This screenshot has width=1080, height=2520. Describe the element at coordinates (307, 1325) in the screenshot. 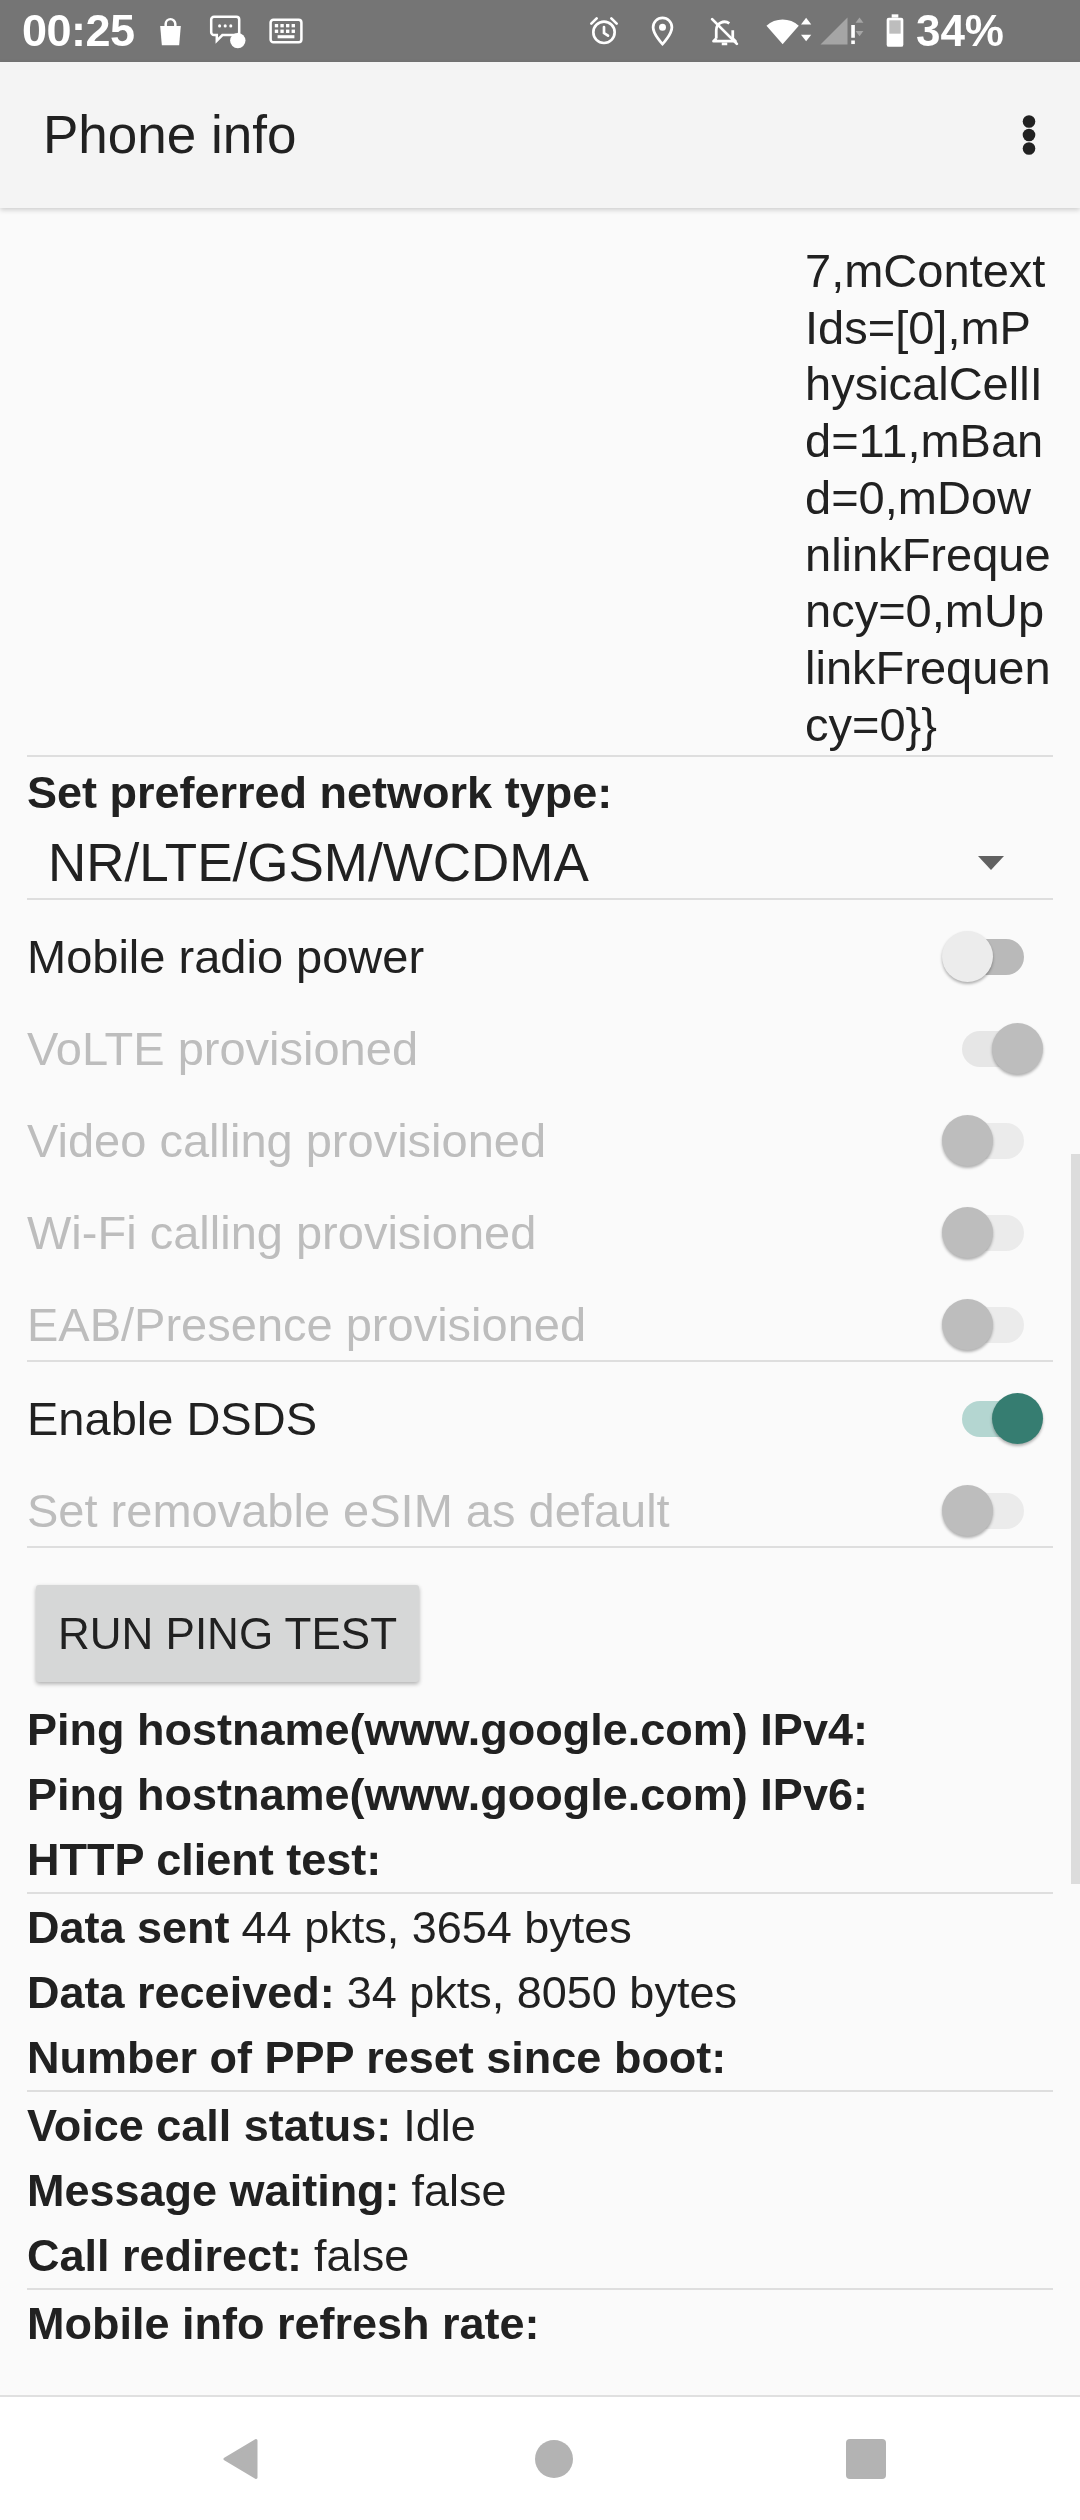

I see `switch-label: EAB/Presence provisioned` at that location.